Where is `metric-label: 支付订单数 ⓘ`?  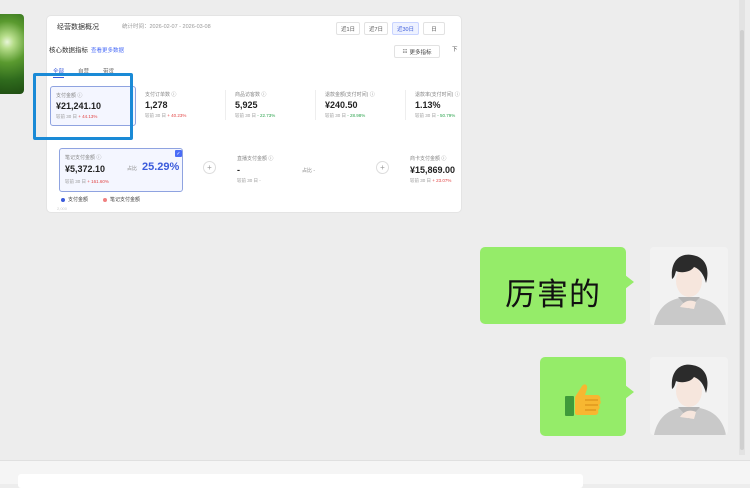
metric-label: 支付订单数 ⓘ is located at coordinates (161, 95).